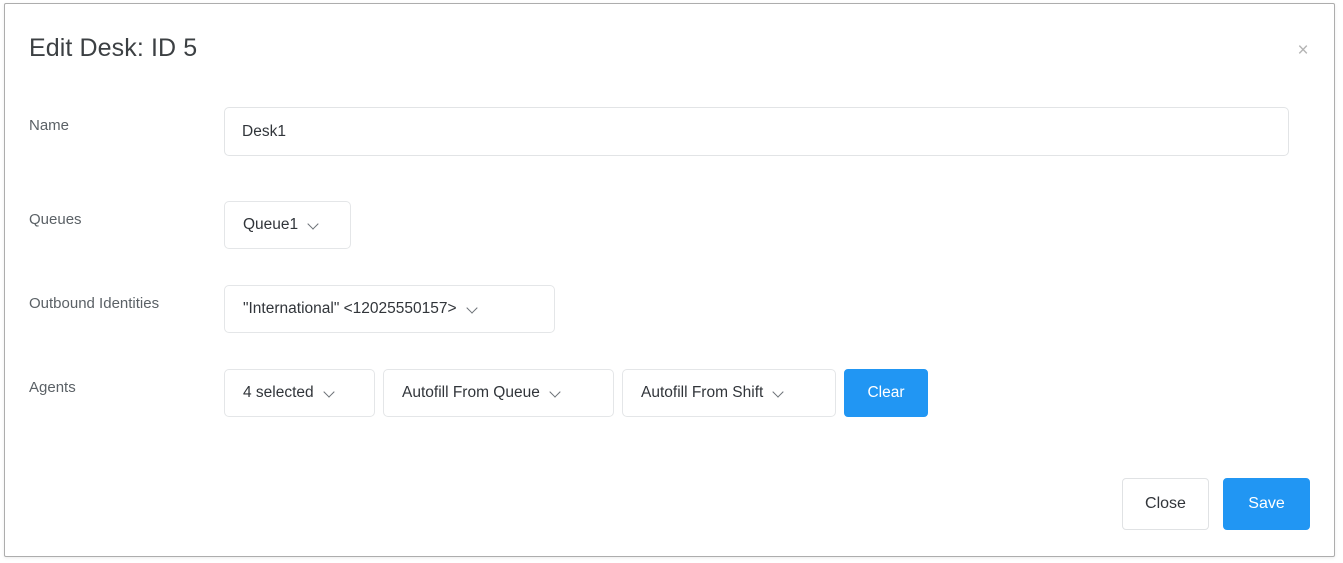 Image resolution: width=1343 pixels, height=563 pixels. I want to click on save-button: Save, so click(1266, 504).